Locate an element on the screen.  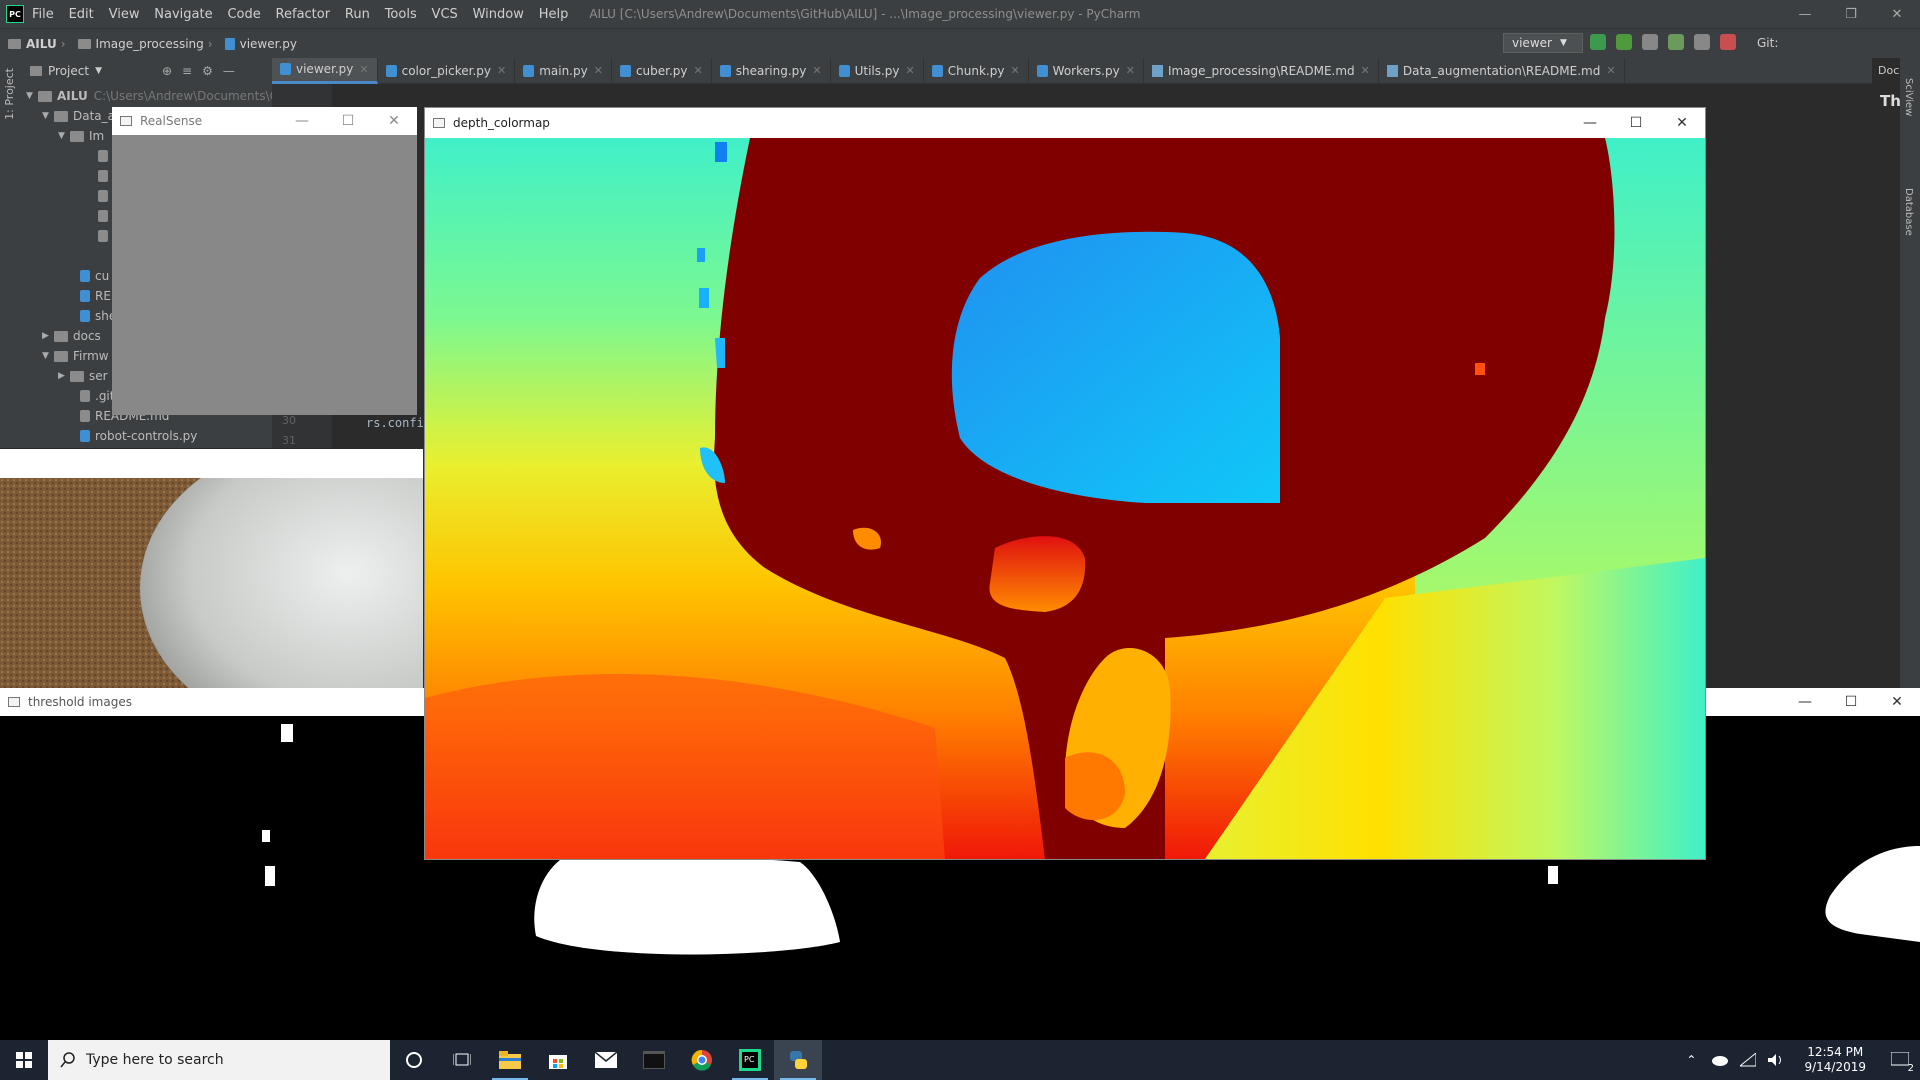
breadcrumb-project: AILU is located at coordinates (32, 44).